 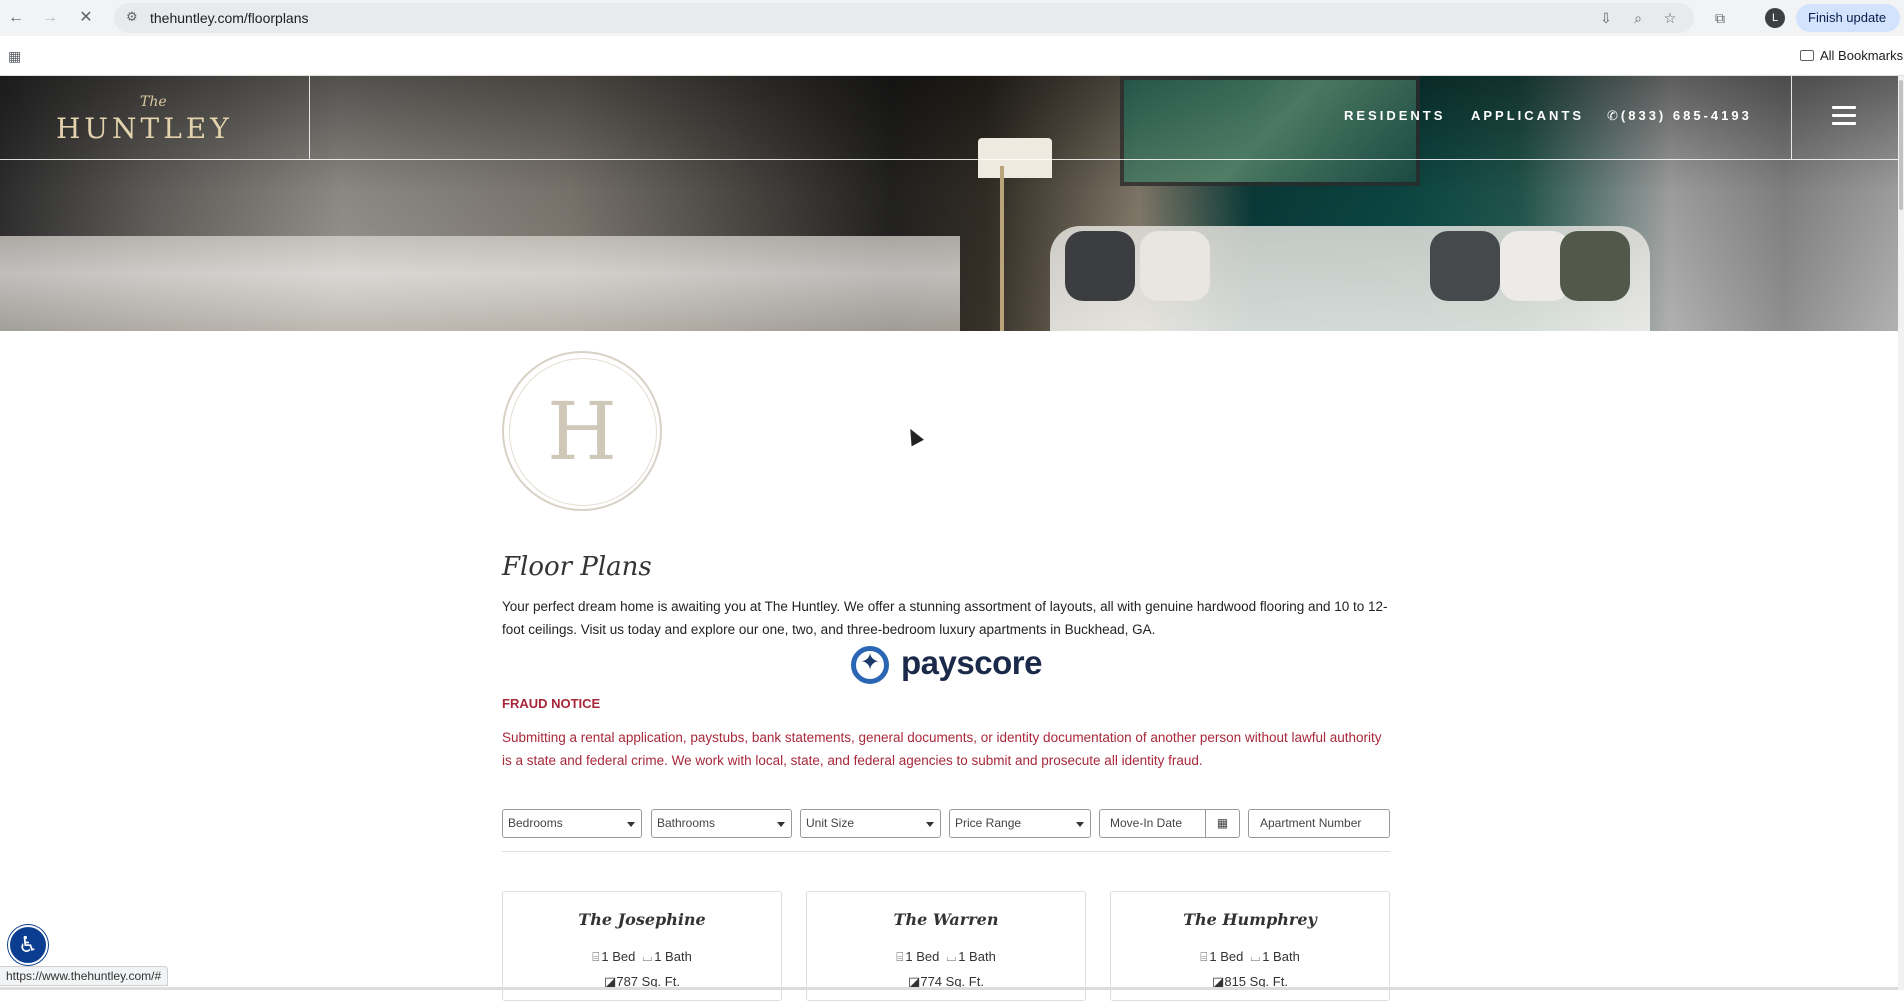 I want to click on folder-icon, so click(x=1807, y=55).